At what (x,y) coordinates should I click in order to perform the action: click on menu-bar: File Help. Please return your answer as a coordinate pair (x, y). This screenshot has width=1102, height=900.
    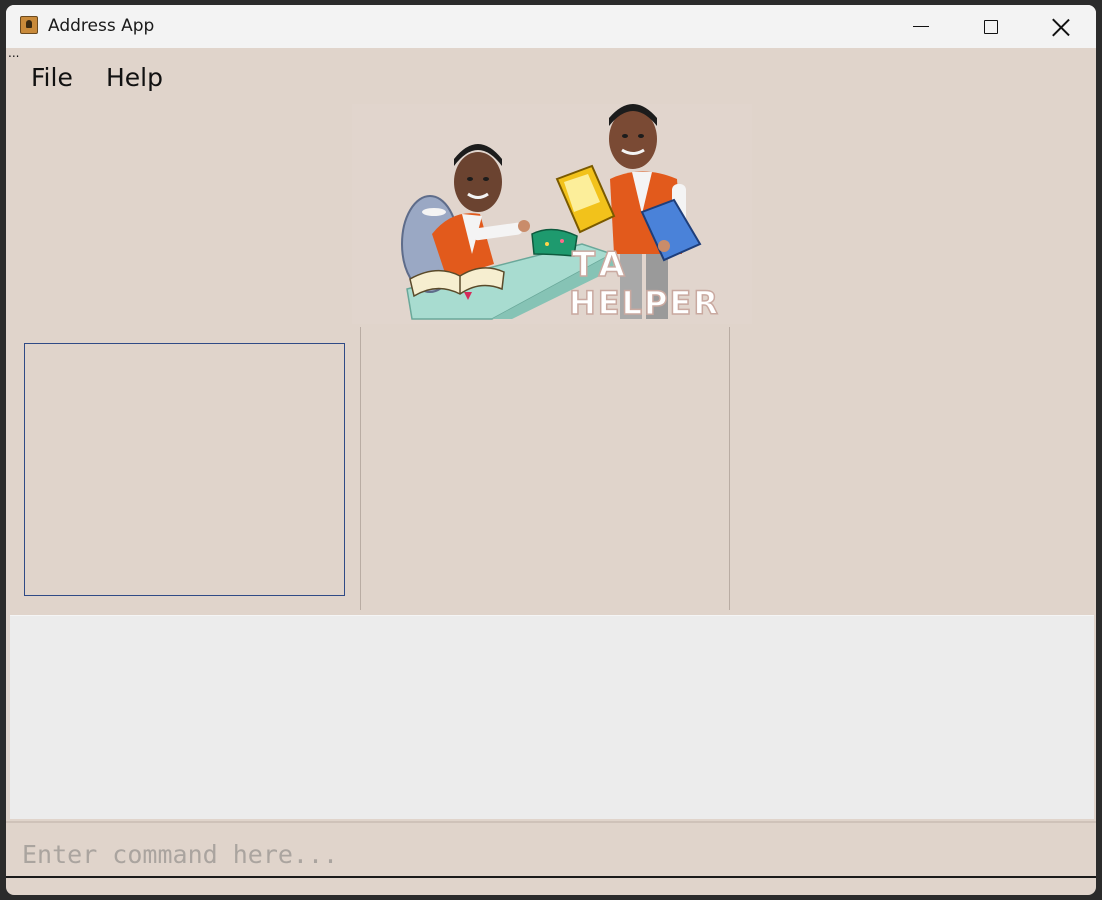
    Looking at the image, I should click on (551, 77).